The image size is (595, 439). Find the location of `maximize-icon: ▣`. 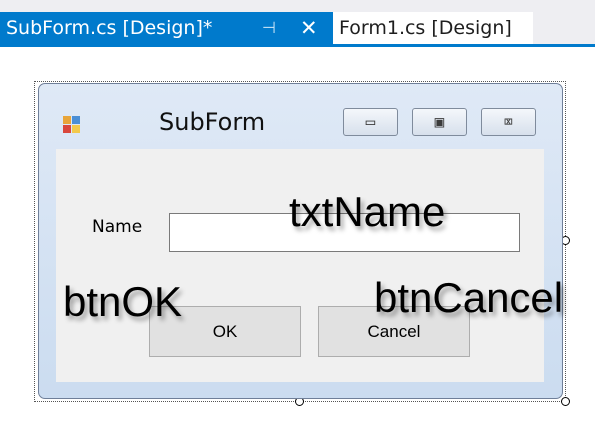

maximize-icon: ▣ is located at coordinates (439, 121).